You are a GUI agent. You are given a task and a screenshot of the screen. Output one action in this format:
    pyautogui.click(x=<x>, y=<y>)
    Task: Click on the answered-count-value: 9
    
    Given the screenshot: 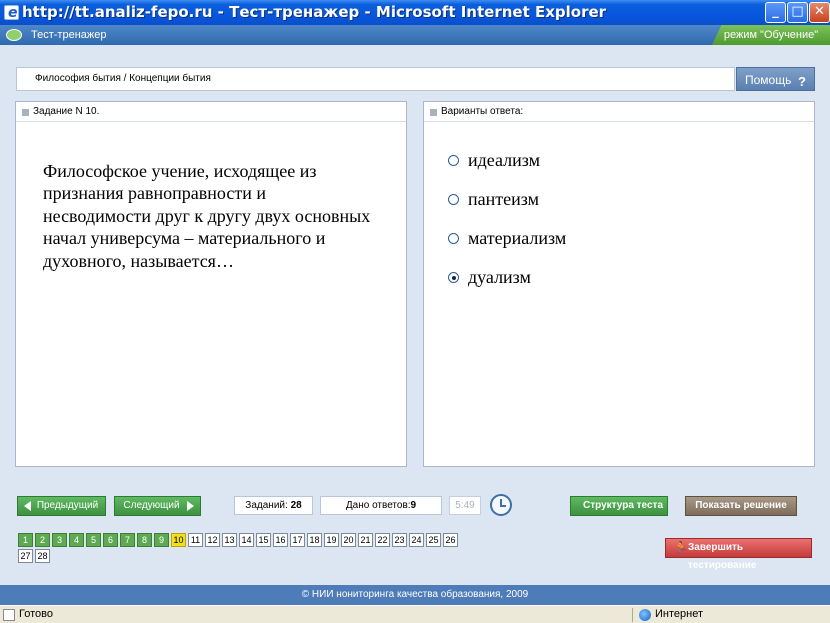 What is the action you would take?
    pyautogui.click(x=413, y=505)
    